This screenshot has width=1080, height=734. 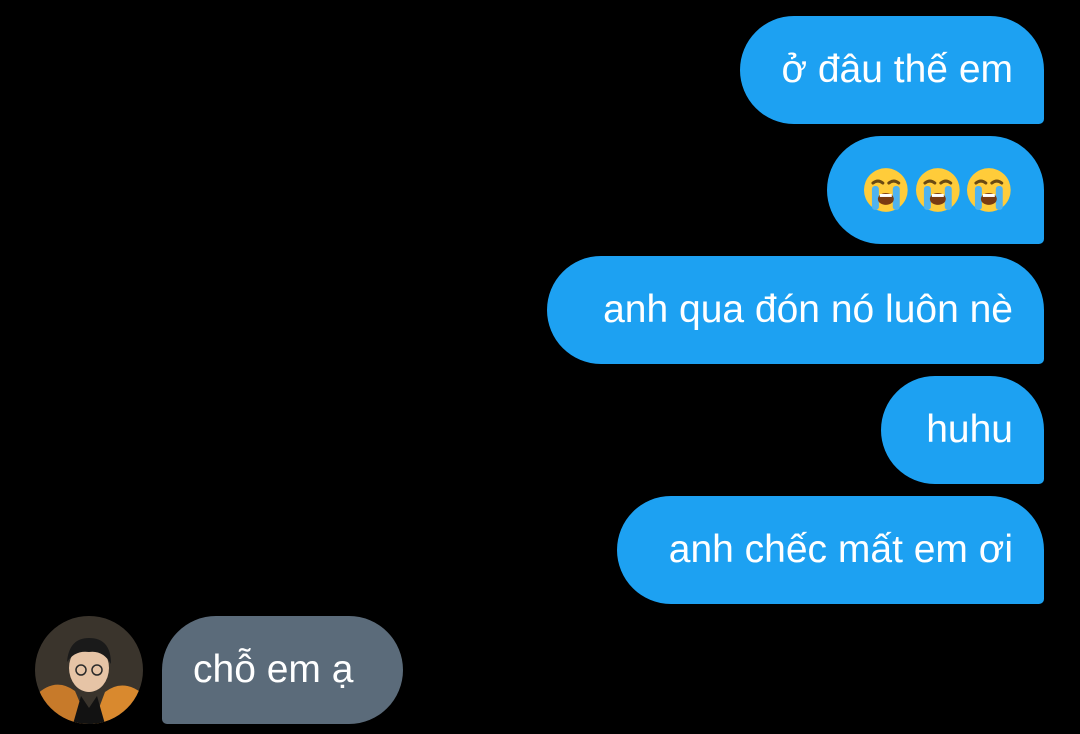 I want to click on contact-avatar, so click(x=89, y=670).